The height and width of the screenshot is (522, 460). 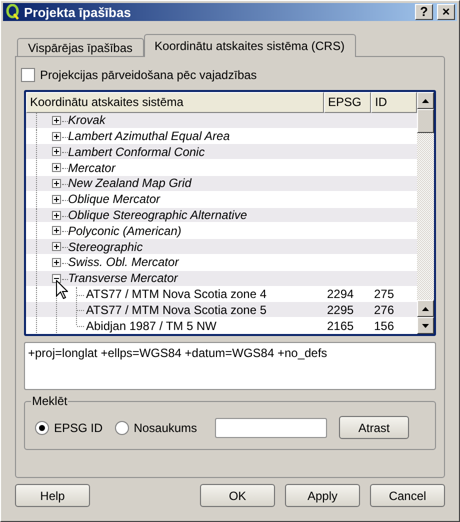 I want to click on tree-item: Polyconic (American), so click(x=125, y=231).